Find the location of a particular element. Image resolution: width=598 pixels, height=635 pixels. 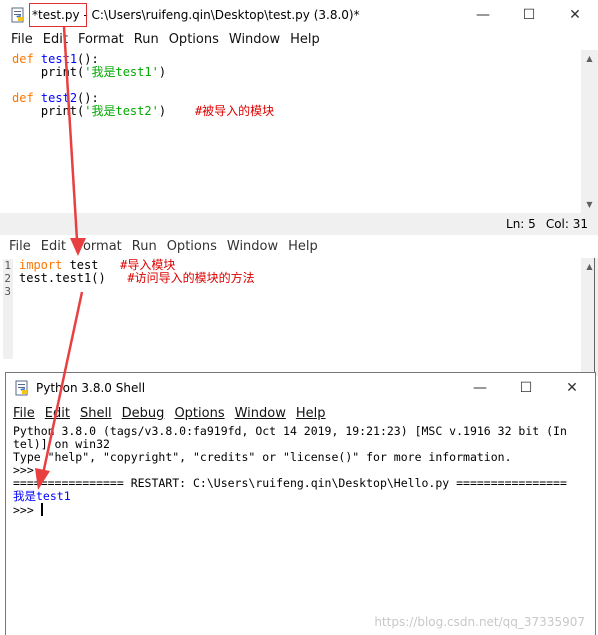

line-number-gutter: 1 2 3 is located at coordinates (8, 309).